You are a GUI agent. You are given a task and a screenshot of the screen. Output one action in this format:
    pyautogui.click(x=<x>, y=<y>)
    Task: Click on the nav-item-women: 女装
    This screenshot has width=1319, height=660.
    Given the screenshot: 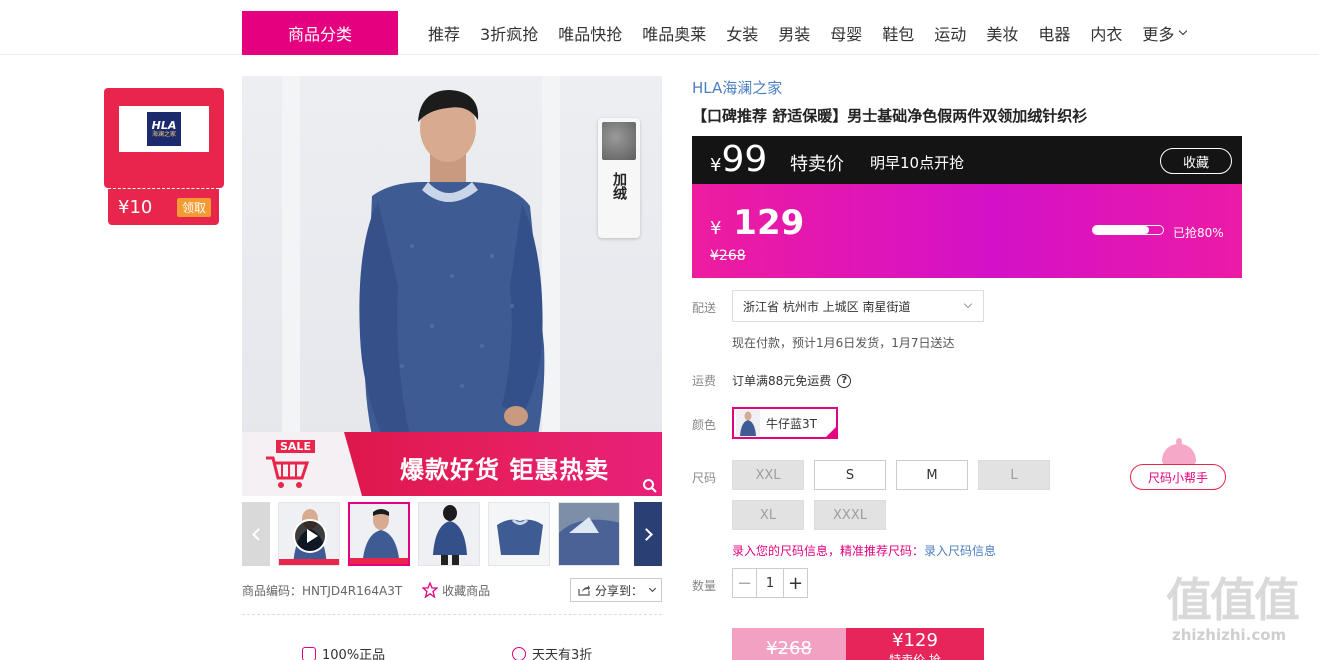 What is the action you would take?
    pyautogui.click(x=742, y=33)
    